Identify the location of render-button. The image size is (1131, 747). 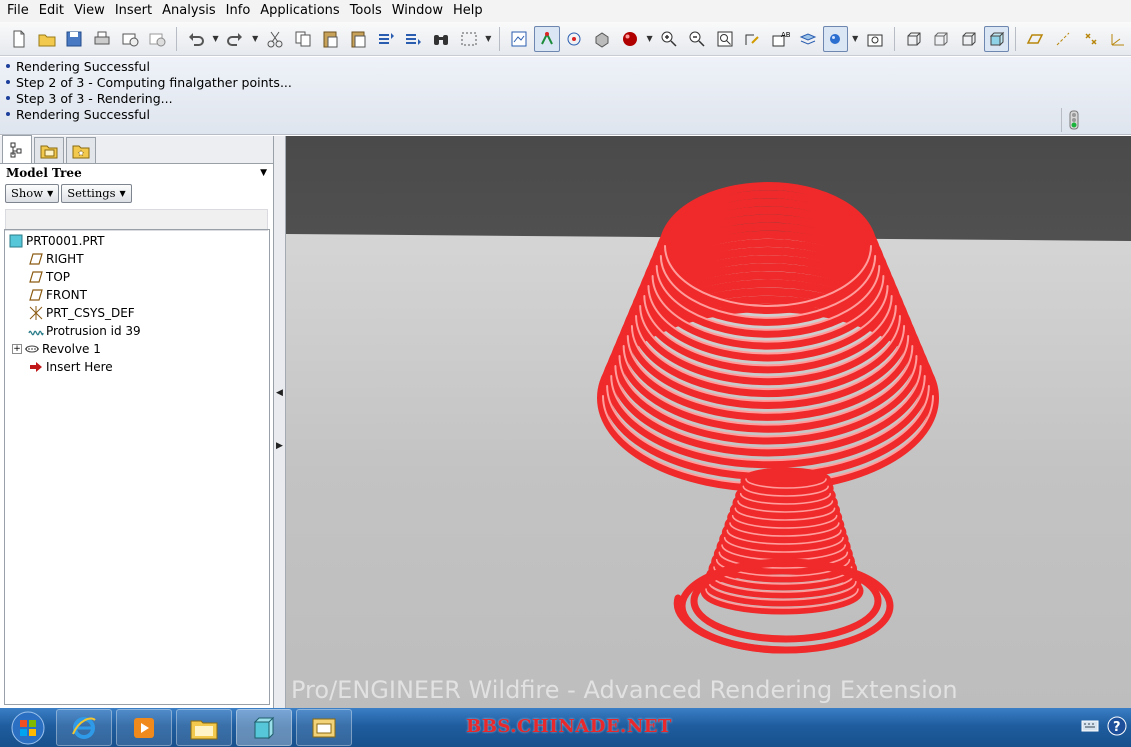
(630, 39).